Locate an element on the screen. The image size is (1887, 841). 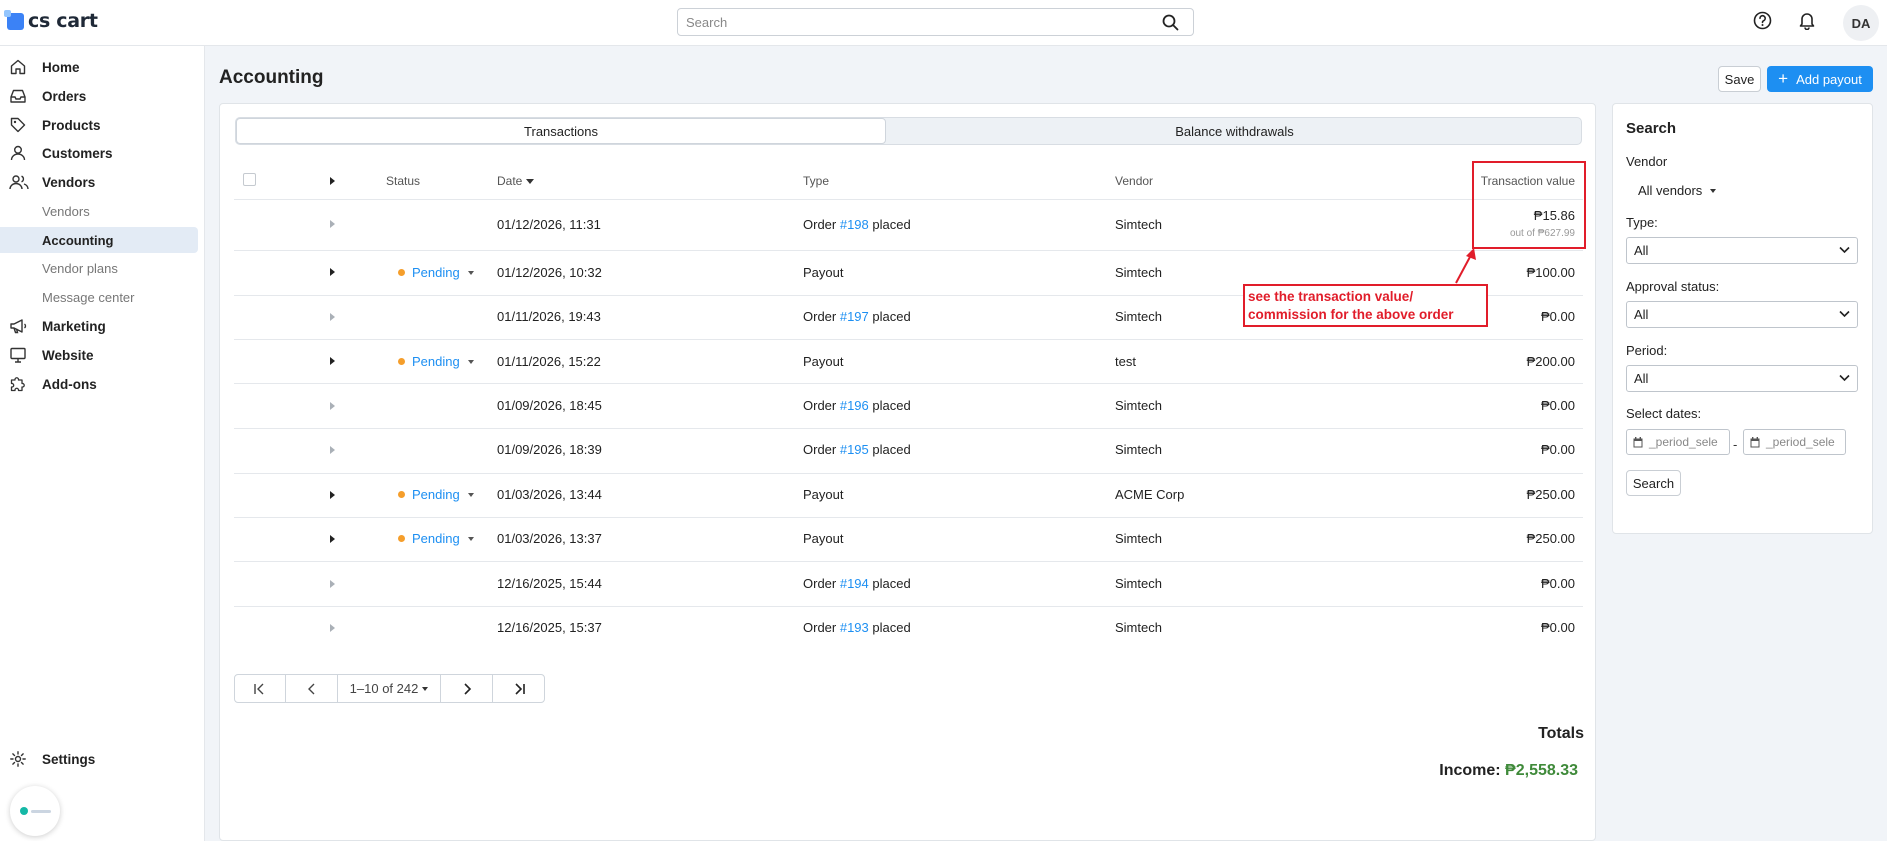
row-type: Order #194 placed is located at coordinates (857, 583).